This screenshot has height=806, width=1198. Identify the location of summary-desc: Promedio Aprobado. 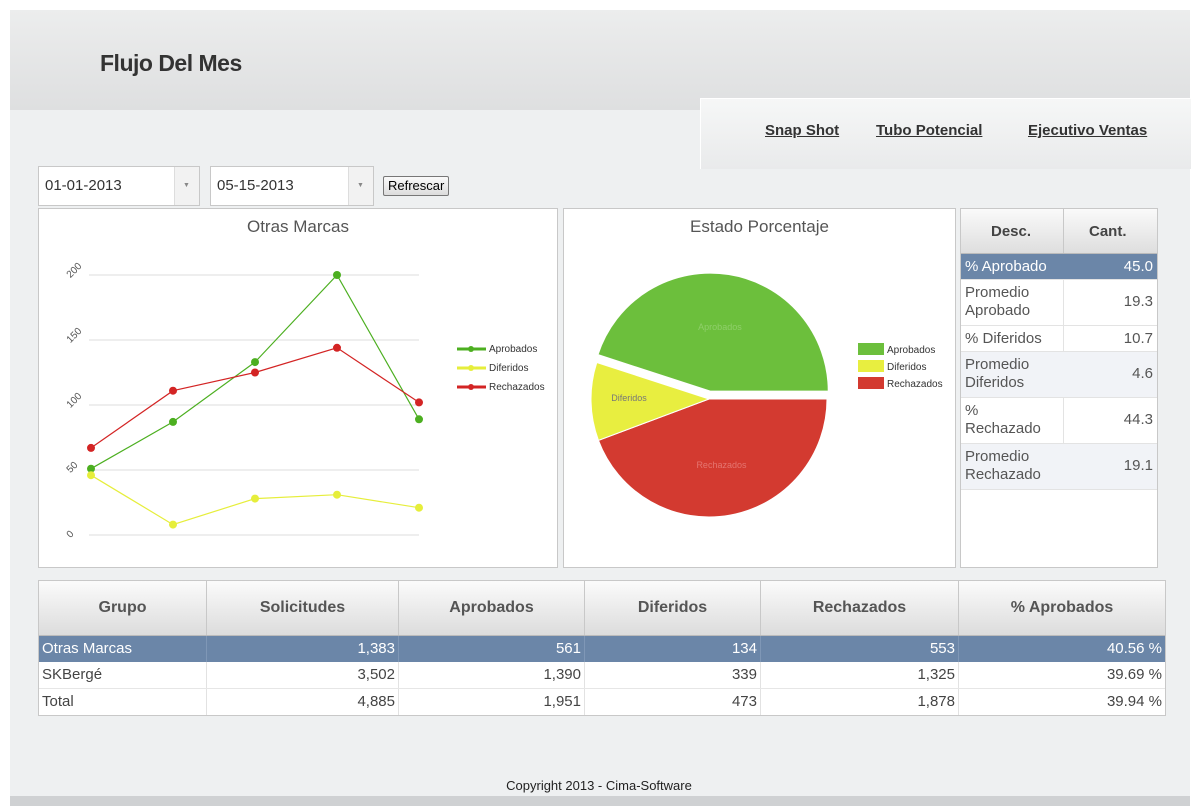
(998, 301).